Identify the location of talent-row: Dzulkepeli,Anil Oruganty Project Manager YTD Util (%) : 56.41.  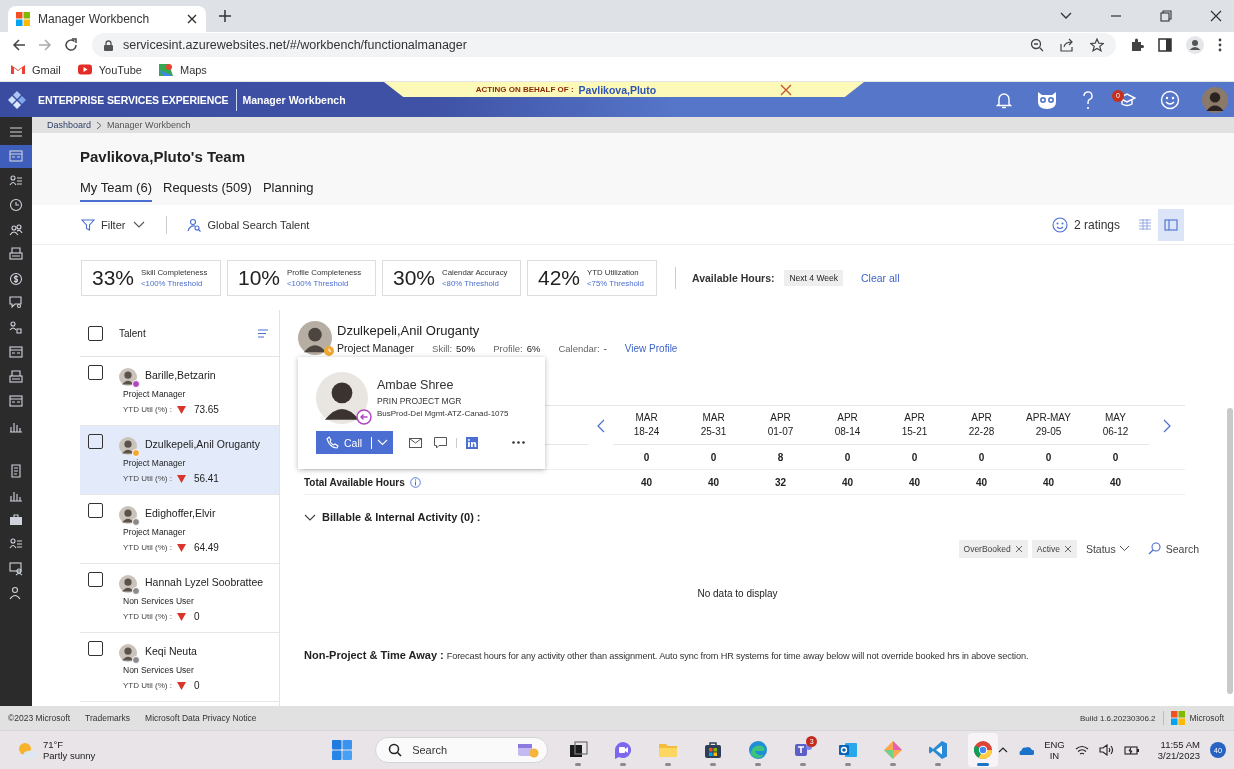
(179, 460).